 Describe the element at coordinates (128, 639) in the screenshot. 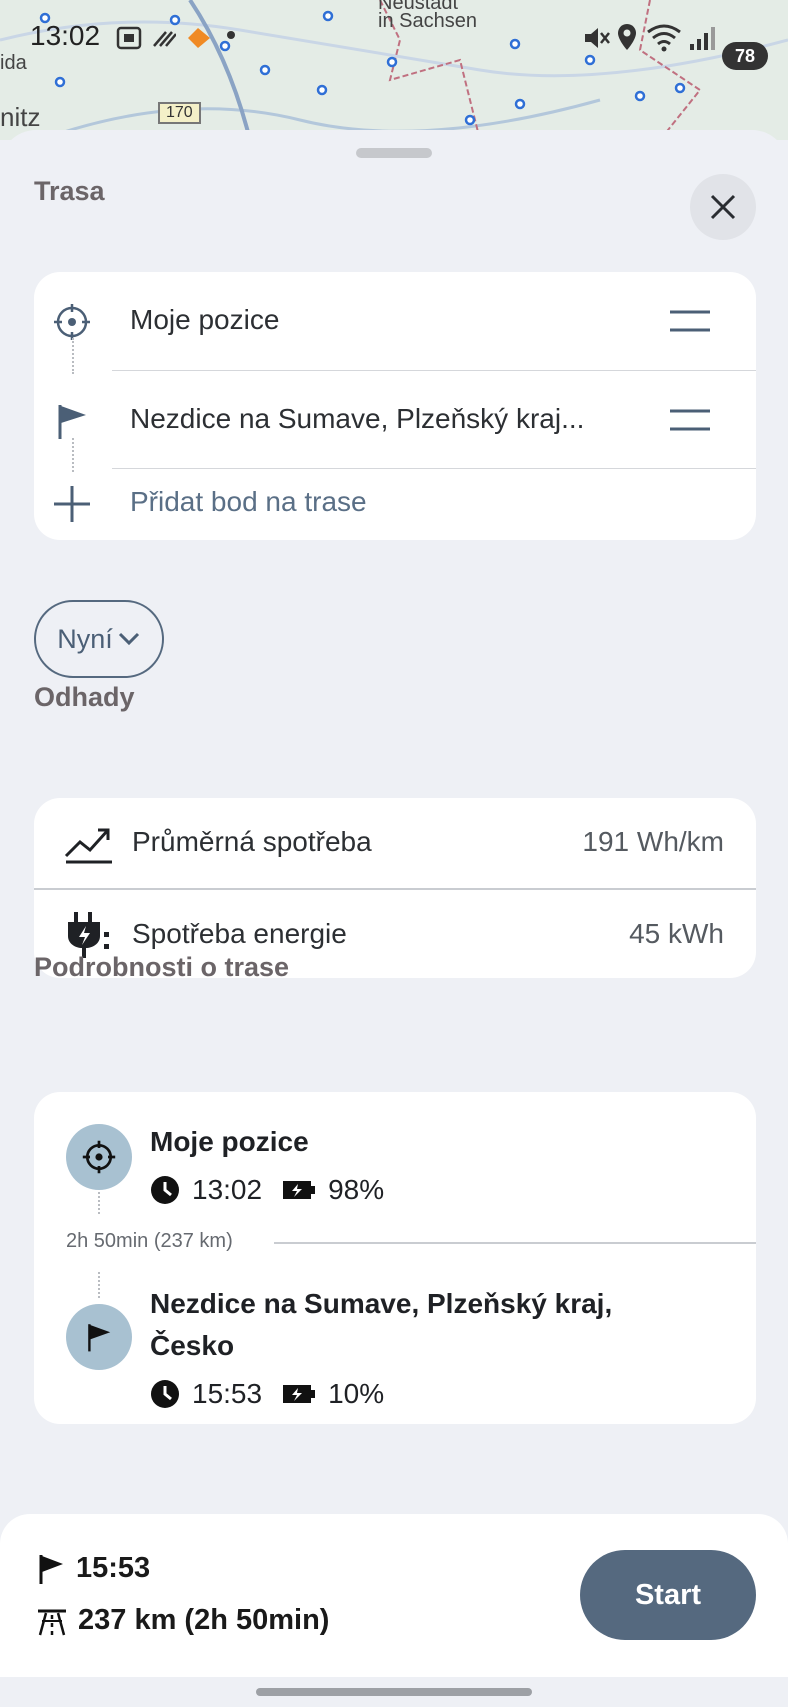

I see `chevron-down-icon` at that location.